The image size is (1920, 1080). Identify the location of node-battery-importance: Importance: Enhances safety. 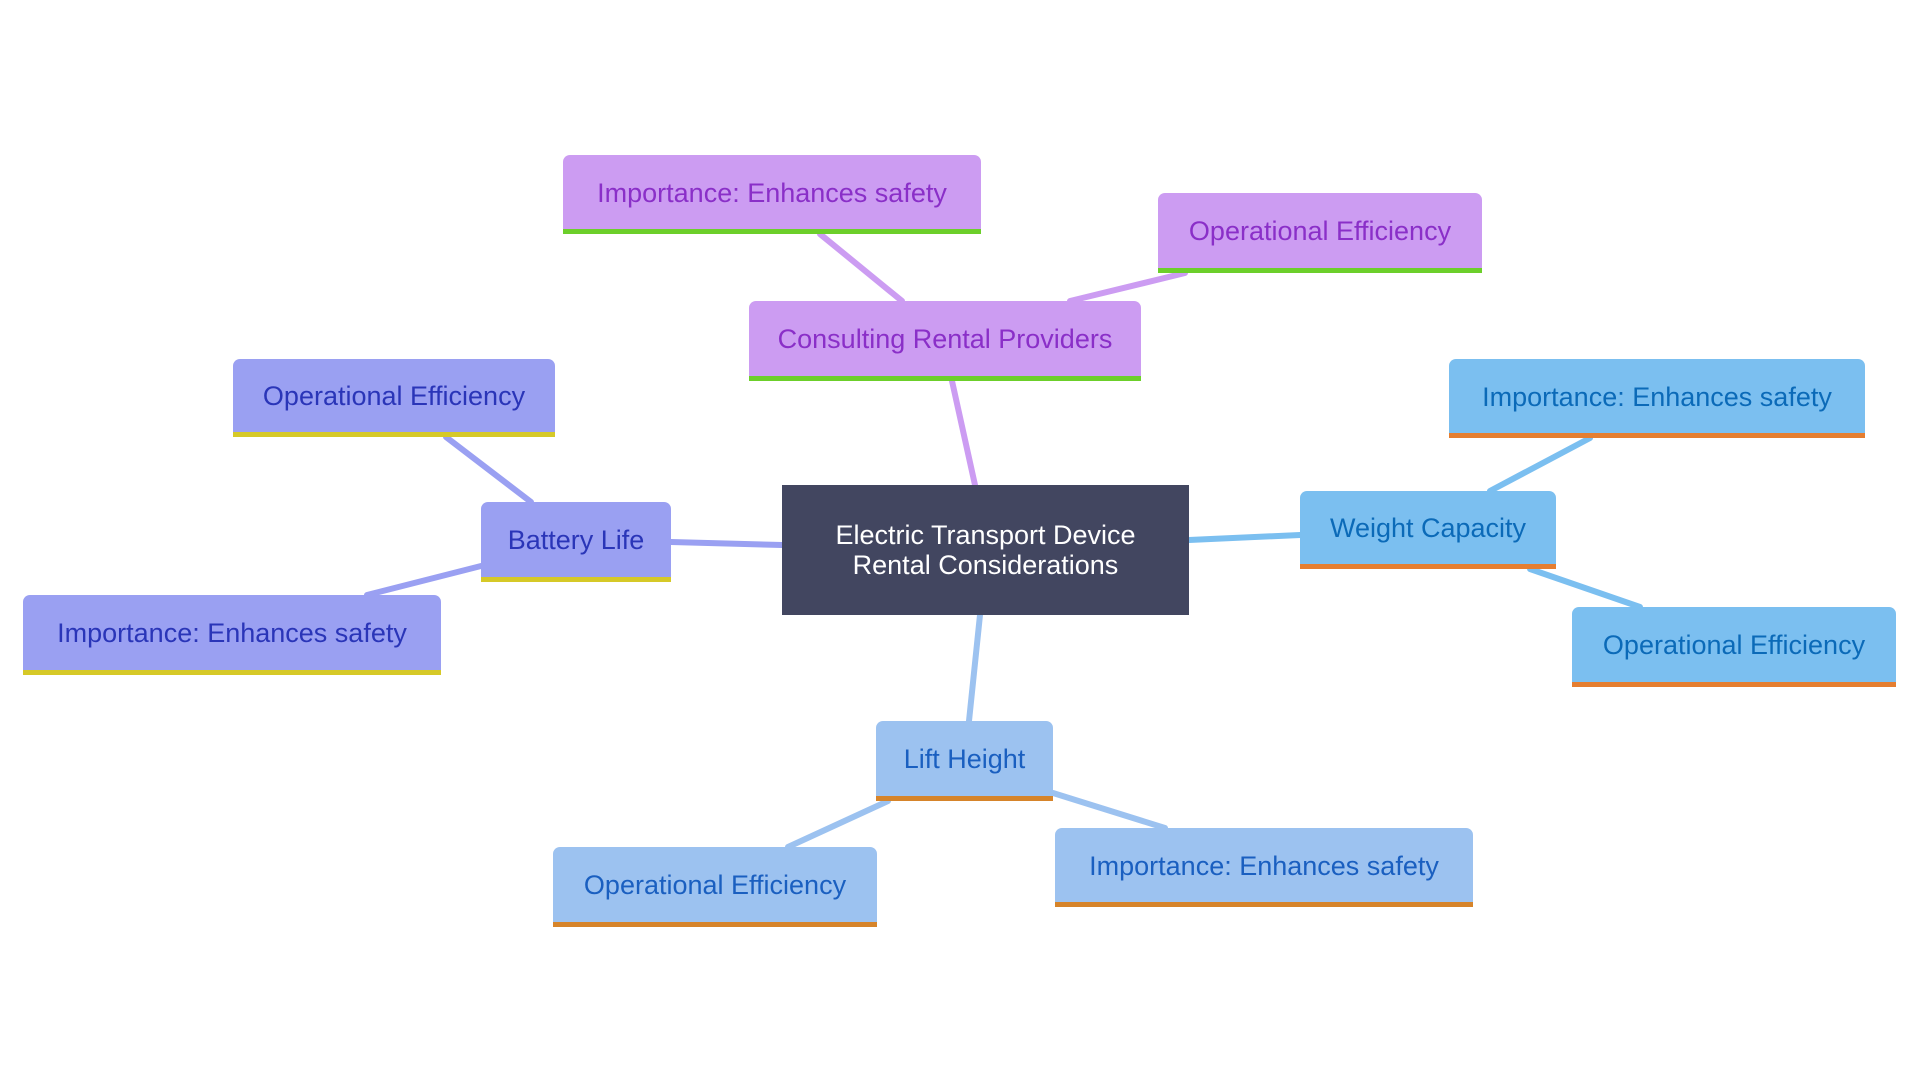
(232, 635).